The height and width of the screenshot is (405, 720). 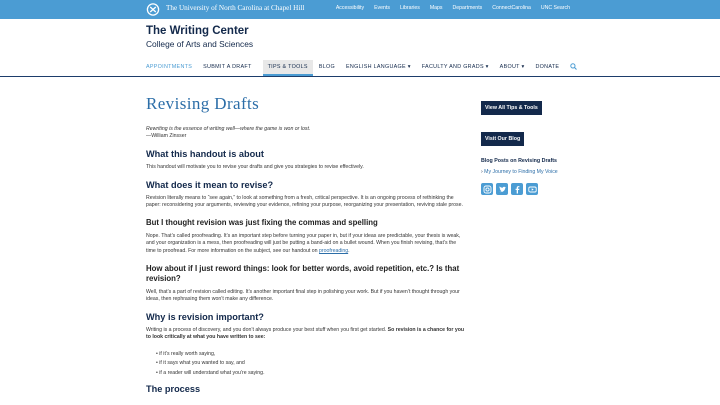 I want to click on twitter-icon, so click(x=502, y=189).